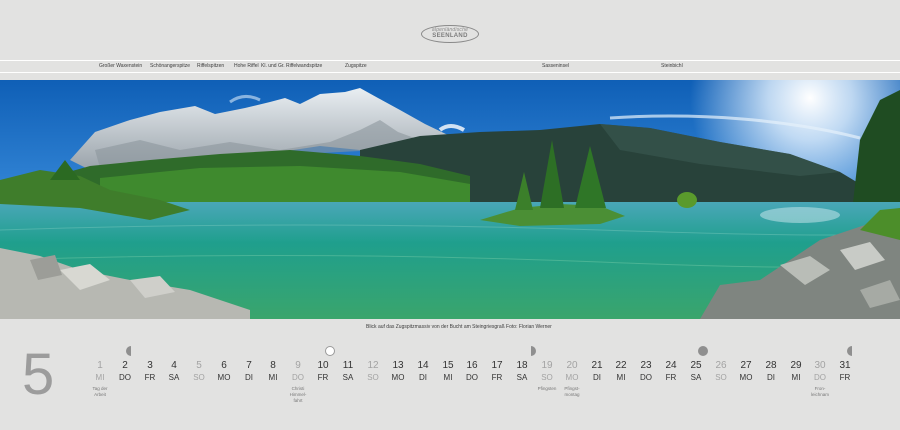 The height and width of the screenshot is (430, 900). What do you see at coordinates (150, 371) in the screenshot?
I see `day-column: 3 FR` at bounding box center [150, 371].